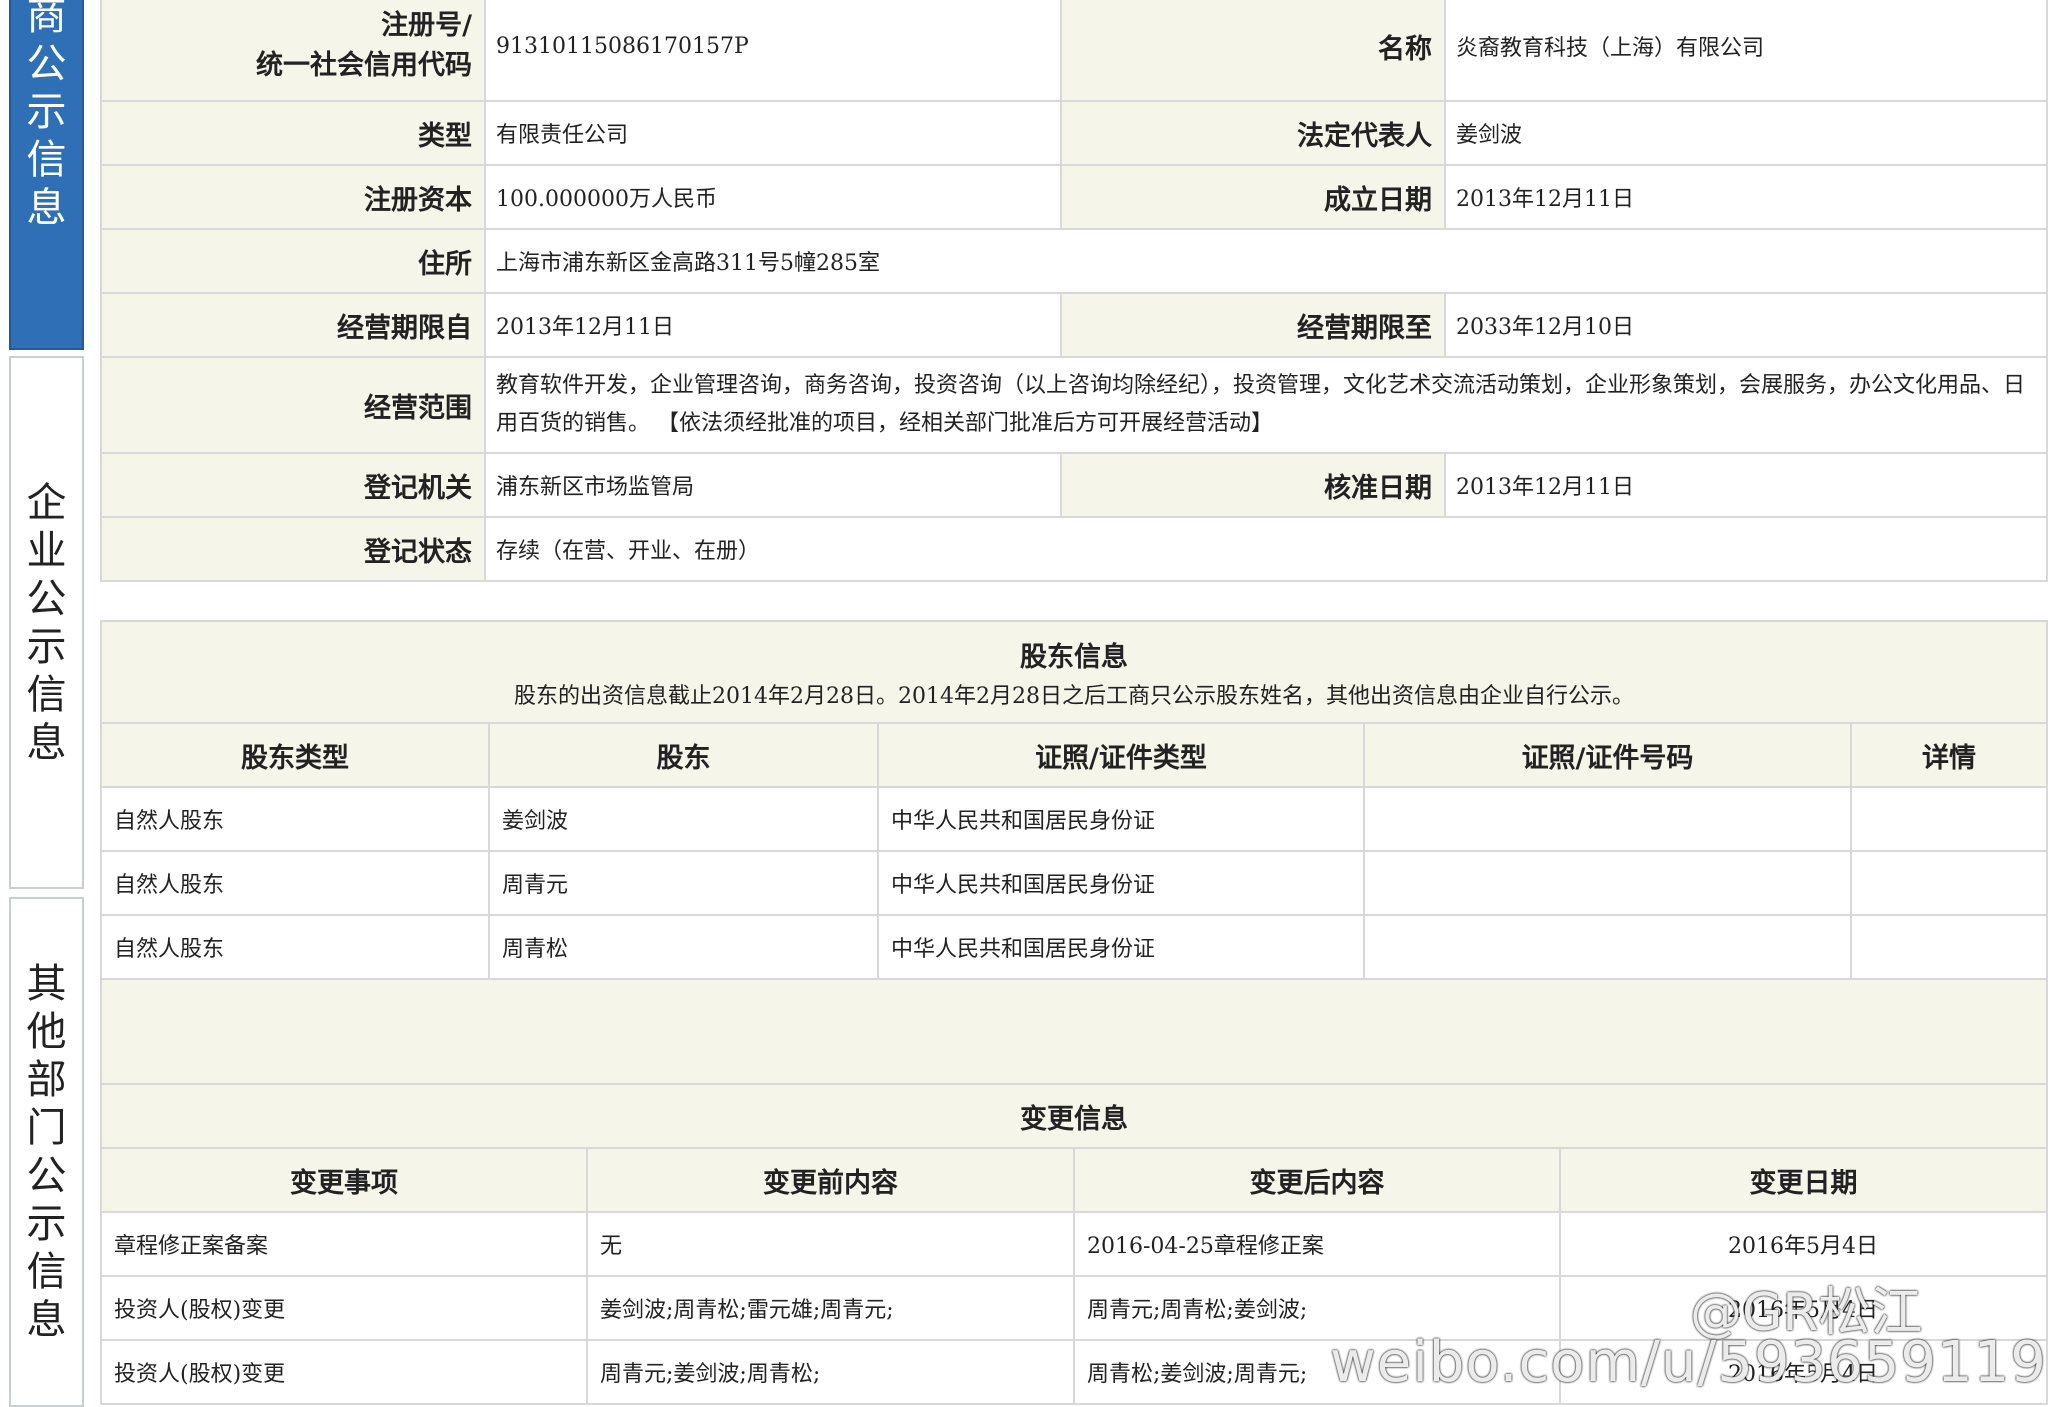  Describe the element at coordinates (1746, 325) in the screenshot. I see `term-to-value: 2033年12月10日` at that location.